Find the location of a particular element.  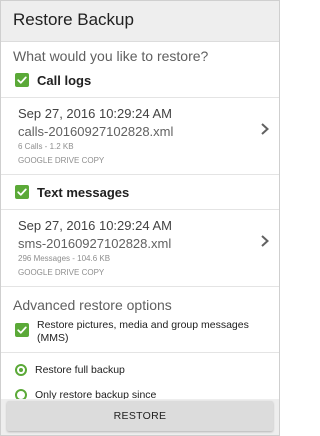

restore-question: What would you like to restore? is located at coordinates (111, 56).